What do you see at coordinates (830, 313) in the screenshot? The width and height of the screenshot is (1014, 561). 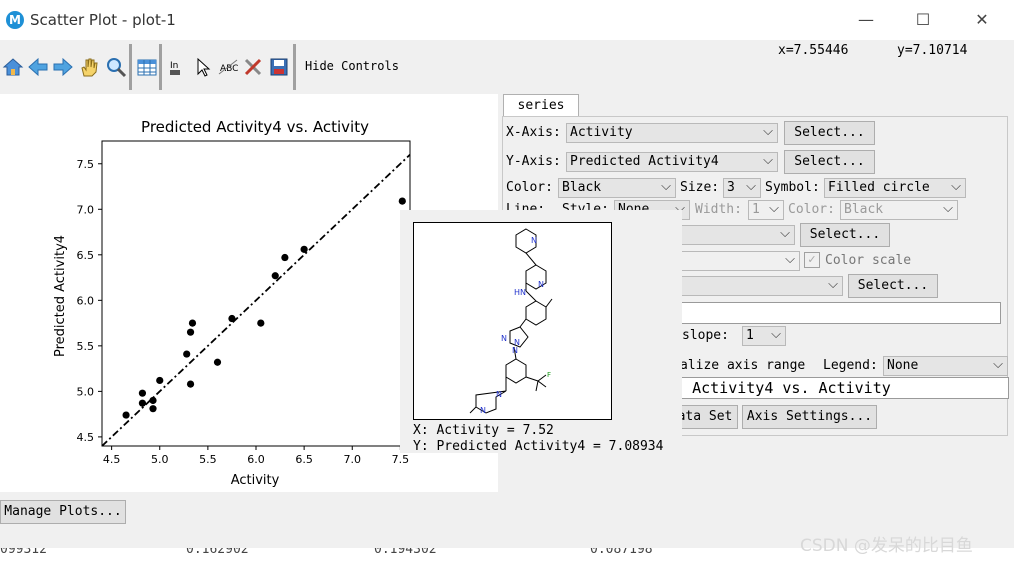 I see `filter-input` at bounding box center [830, 313].